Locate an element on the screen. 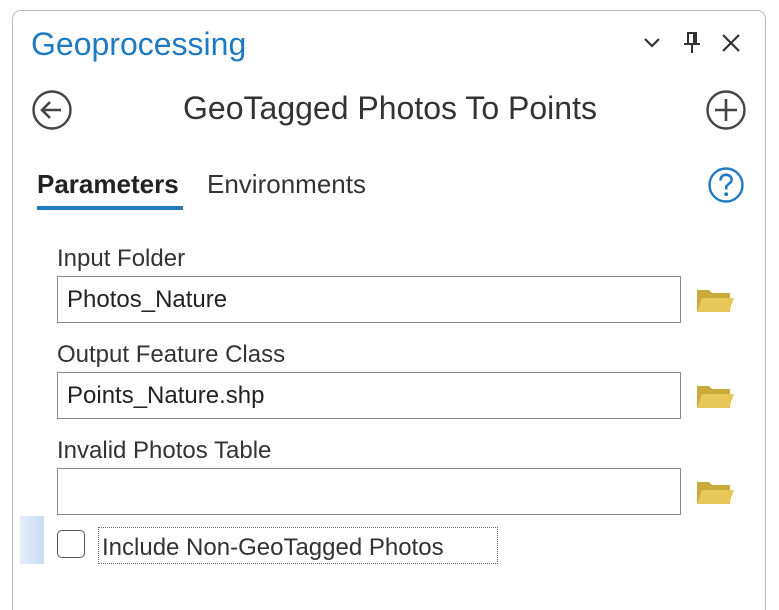  active-tab-indicator is located at coordinates (110, 208).